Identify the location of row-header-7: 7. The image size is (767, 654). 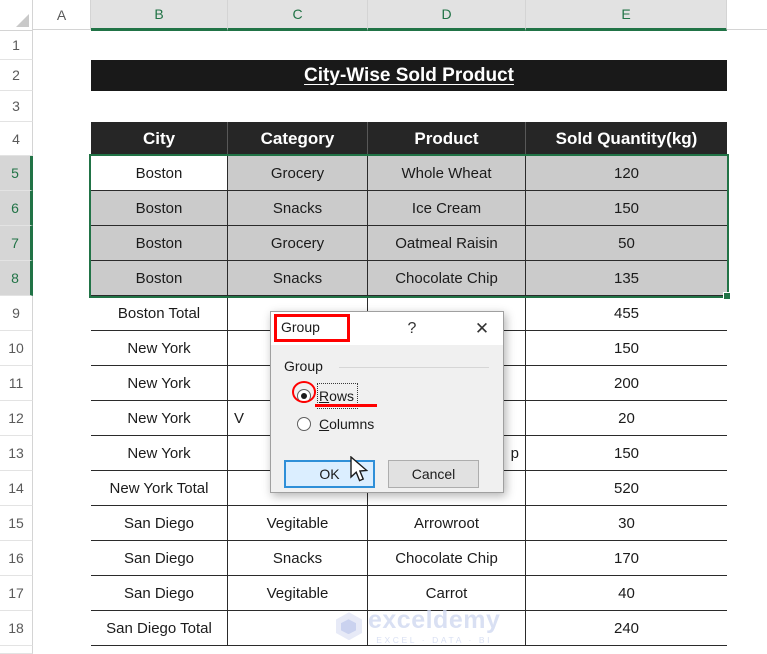
(16, 243).